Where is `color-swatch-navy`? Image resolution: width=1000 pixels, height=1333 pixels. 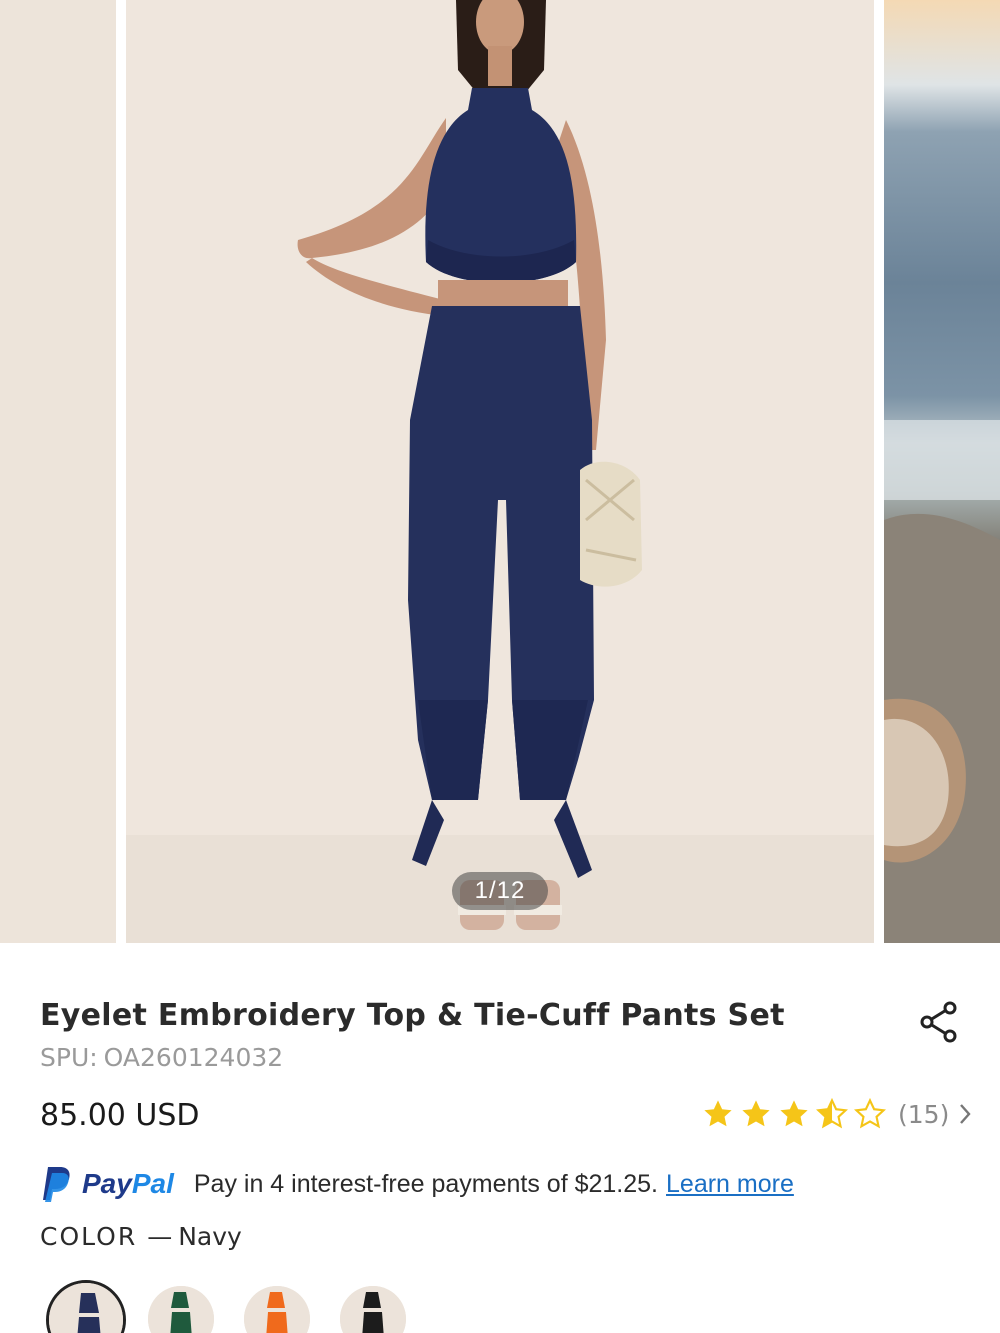 color-swatch-navy is located at coordinates (86, 1306).